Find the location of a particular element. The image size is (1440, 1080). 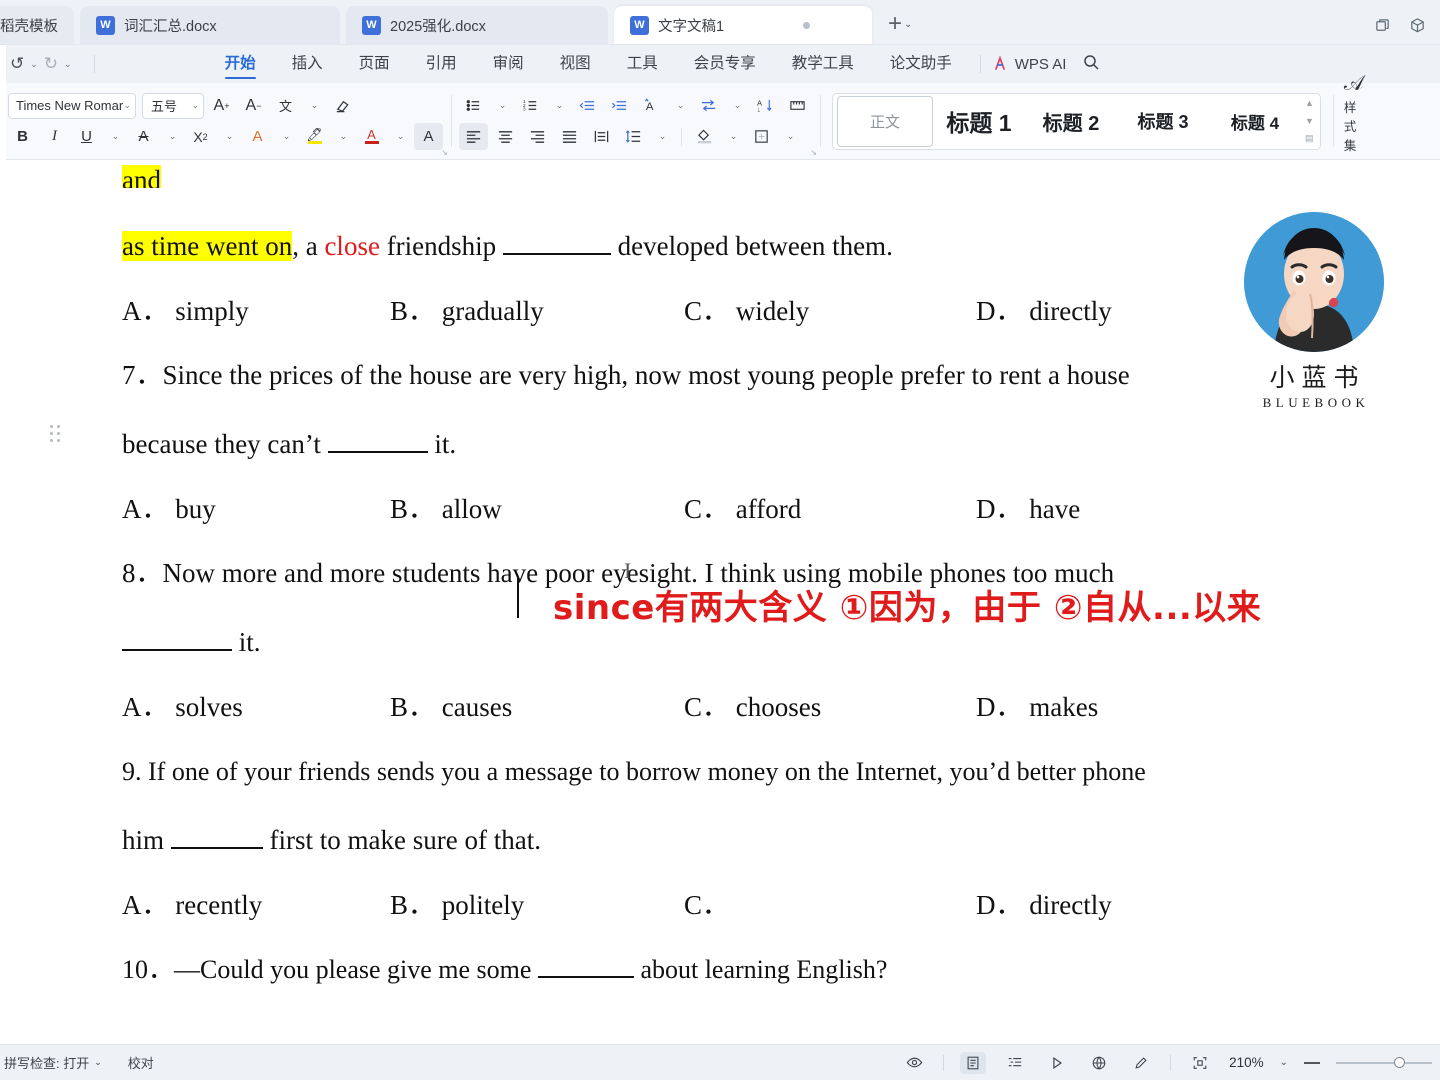

menu-tab-member: 会员专享 is located at coordinates (725, 64).